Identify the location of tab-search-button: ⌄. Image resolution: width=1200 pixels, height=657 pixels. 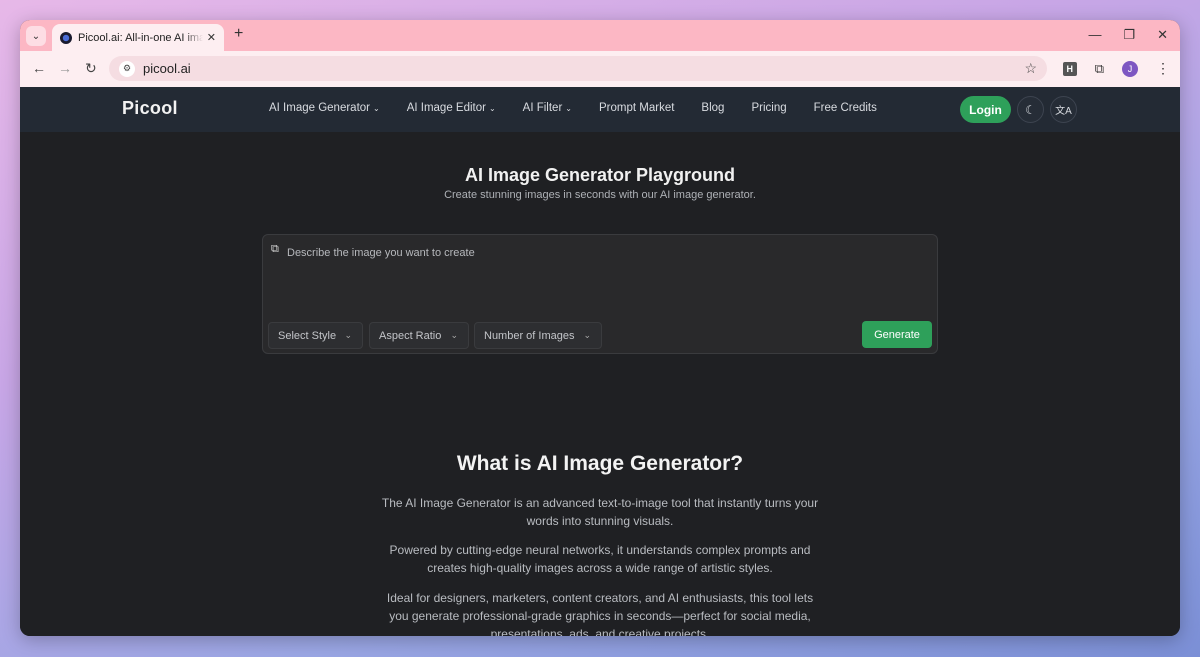
(36, 36).